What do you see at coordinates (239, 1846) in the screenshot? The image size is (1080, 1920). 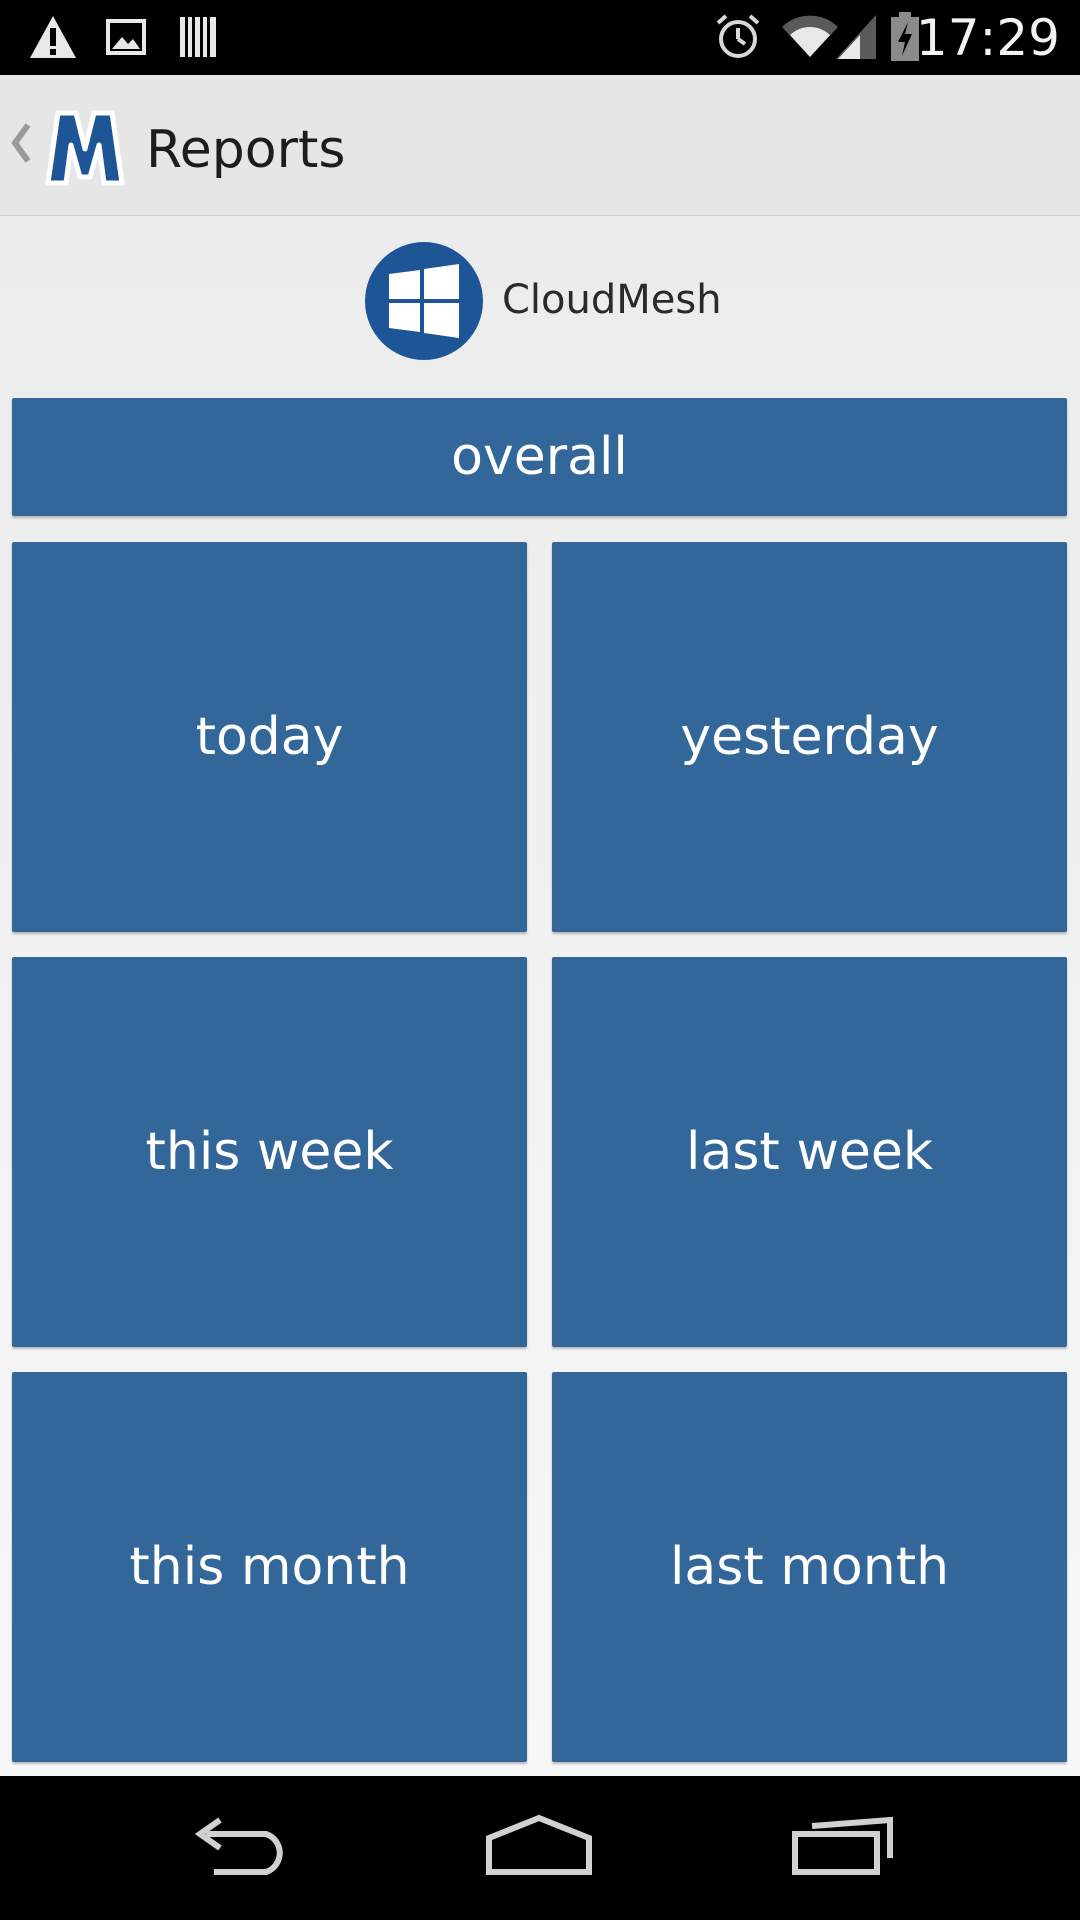 I see `back-nav-icon` at bounding box center [239, 1846].